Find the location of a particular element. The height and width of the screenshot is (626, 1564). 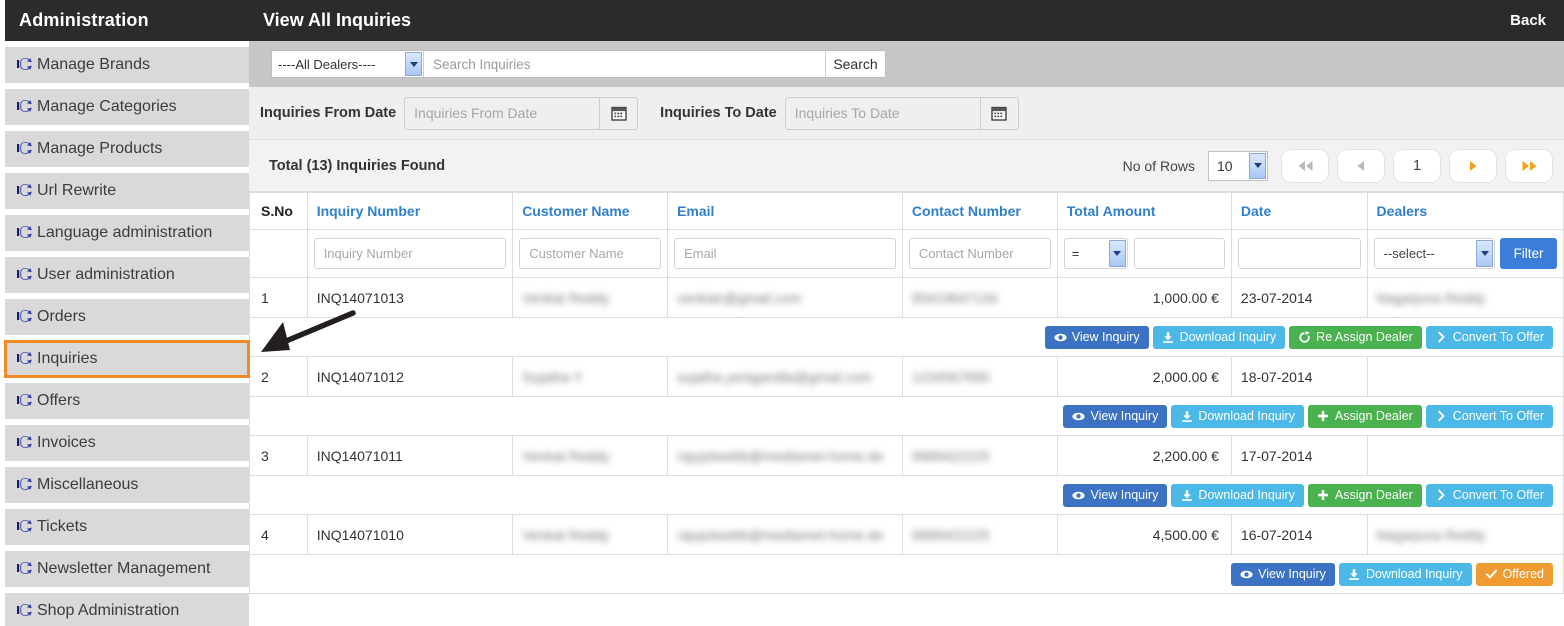

from-date-group is located at coordinates (521, 113).